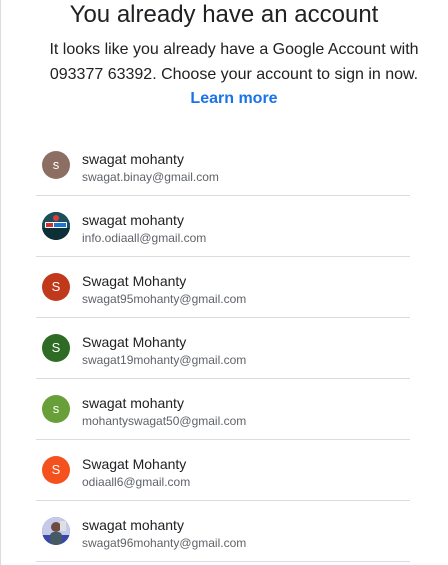 This screenshot has height=565, width=448. Describe the element at coordinates (223, 226) in the screenshot. I see `account-item: swagat mohanty info.odiaall@gmail.com` at that location.